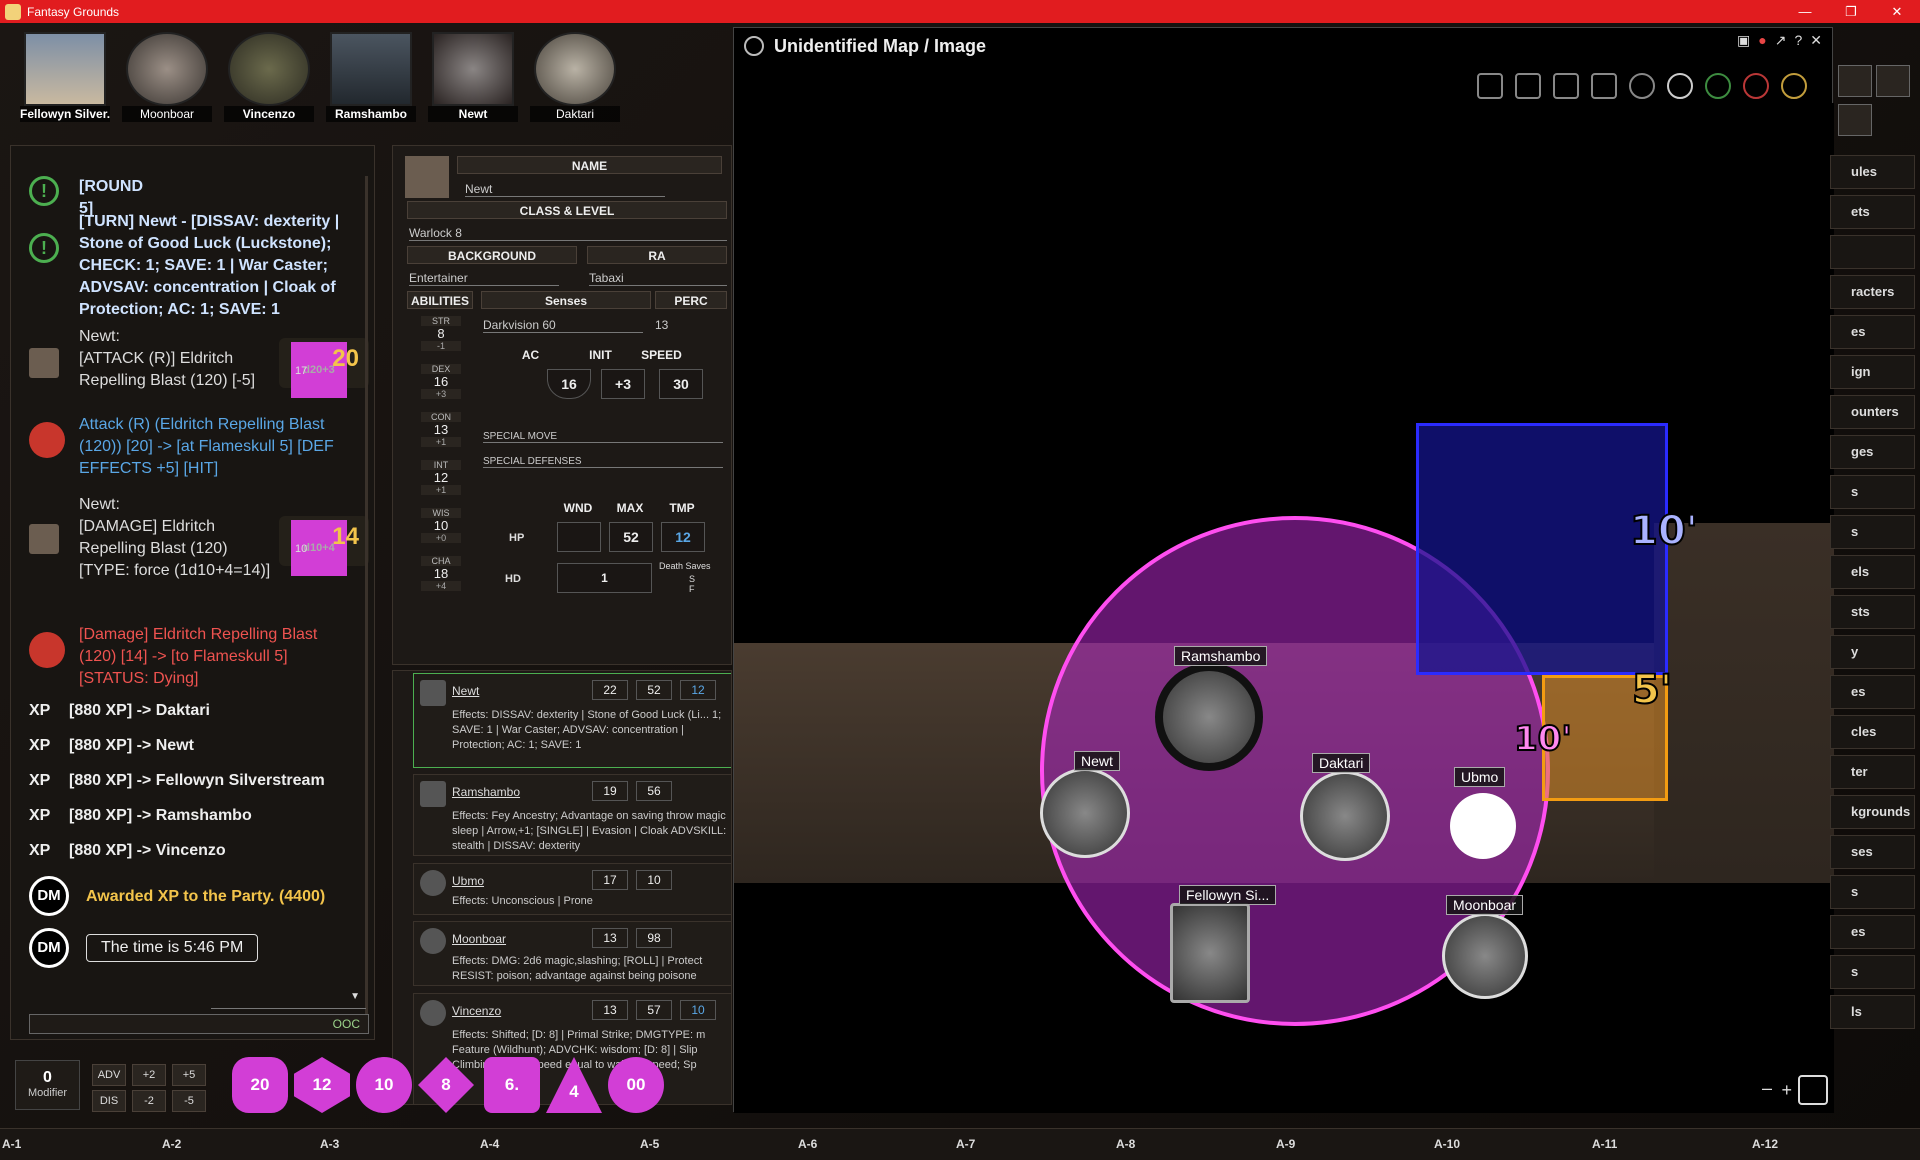 This screenshot has width=1920, height=1160. Describe the element at coordinates (1210, 953) in the screenshot. I see `token-fellowyn` at that location.